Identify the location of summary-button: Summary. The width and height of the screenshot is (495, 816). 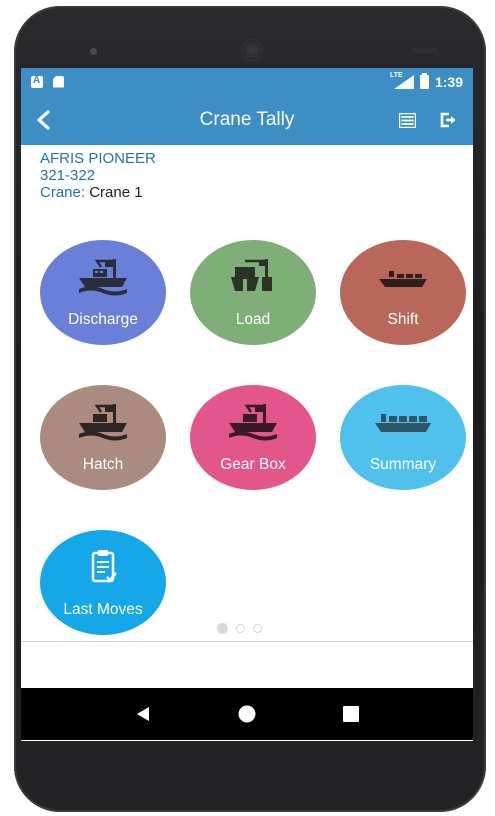
(403, 437).